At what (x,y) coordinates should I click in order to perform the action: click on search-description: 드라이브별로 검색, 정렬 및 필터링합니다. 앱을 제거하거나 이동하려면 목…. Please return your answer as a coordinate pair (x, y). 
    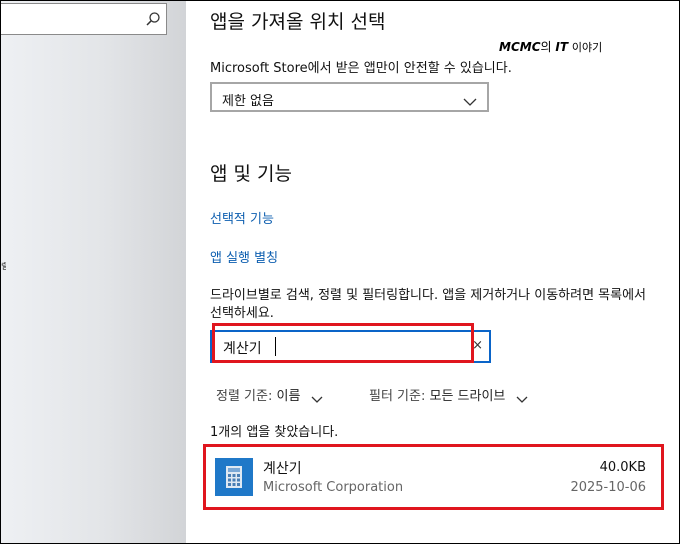
    Looking at the image, I should click on (428, 304).